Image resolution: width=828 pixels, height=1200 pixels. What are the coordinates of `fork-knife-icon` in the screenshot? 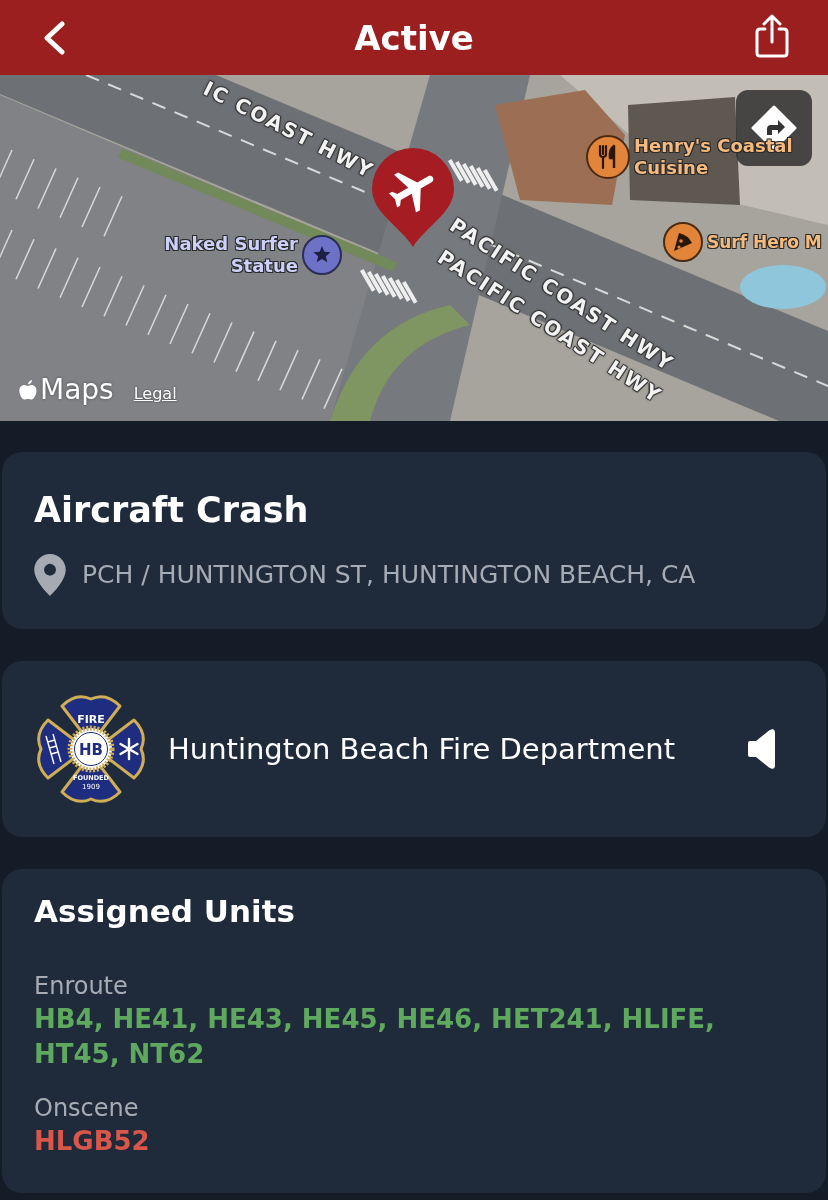 It's located at (608, 157).